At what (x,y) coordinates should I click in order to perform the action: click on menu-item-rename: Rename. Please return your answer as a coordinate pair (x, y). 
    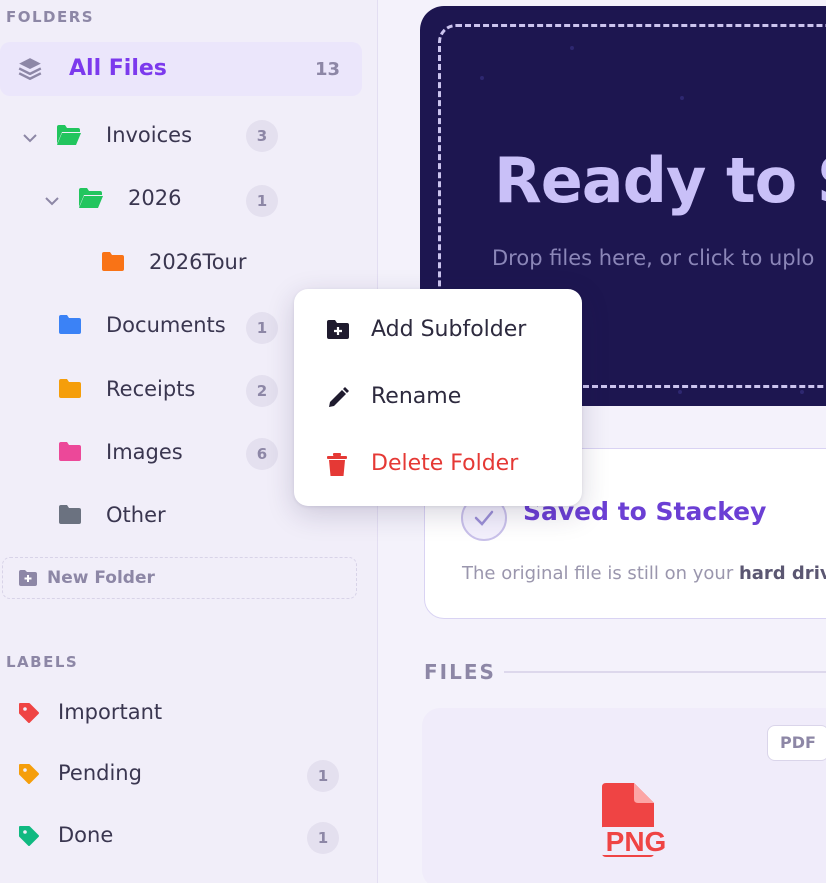
    Looking at the image, I should click on (438, 398).